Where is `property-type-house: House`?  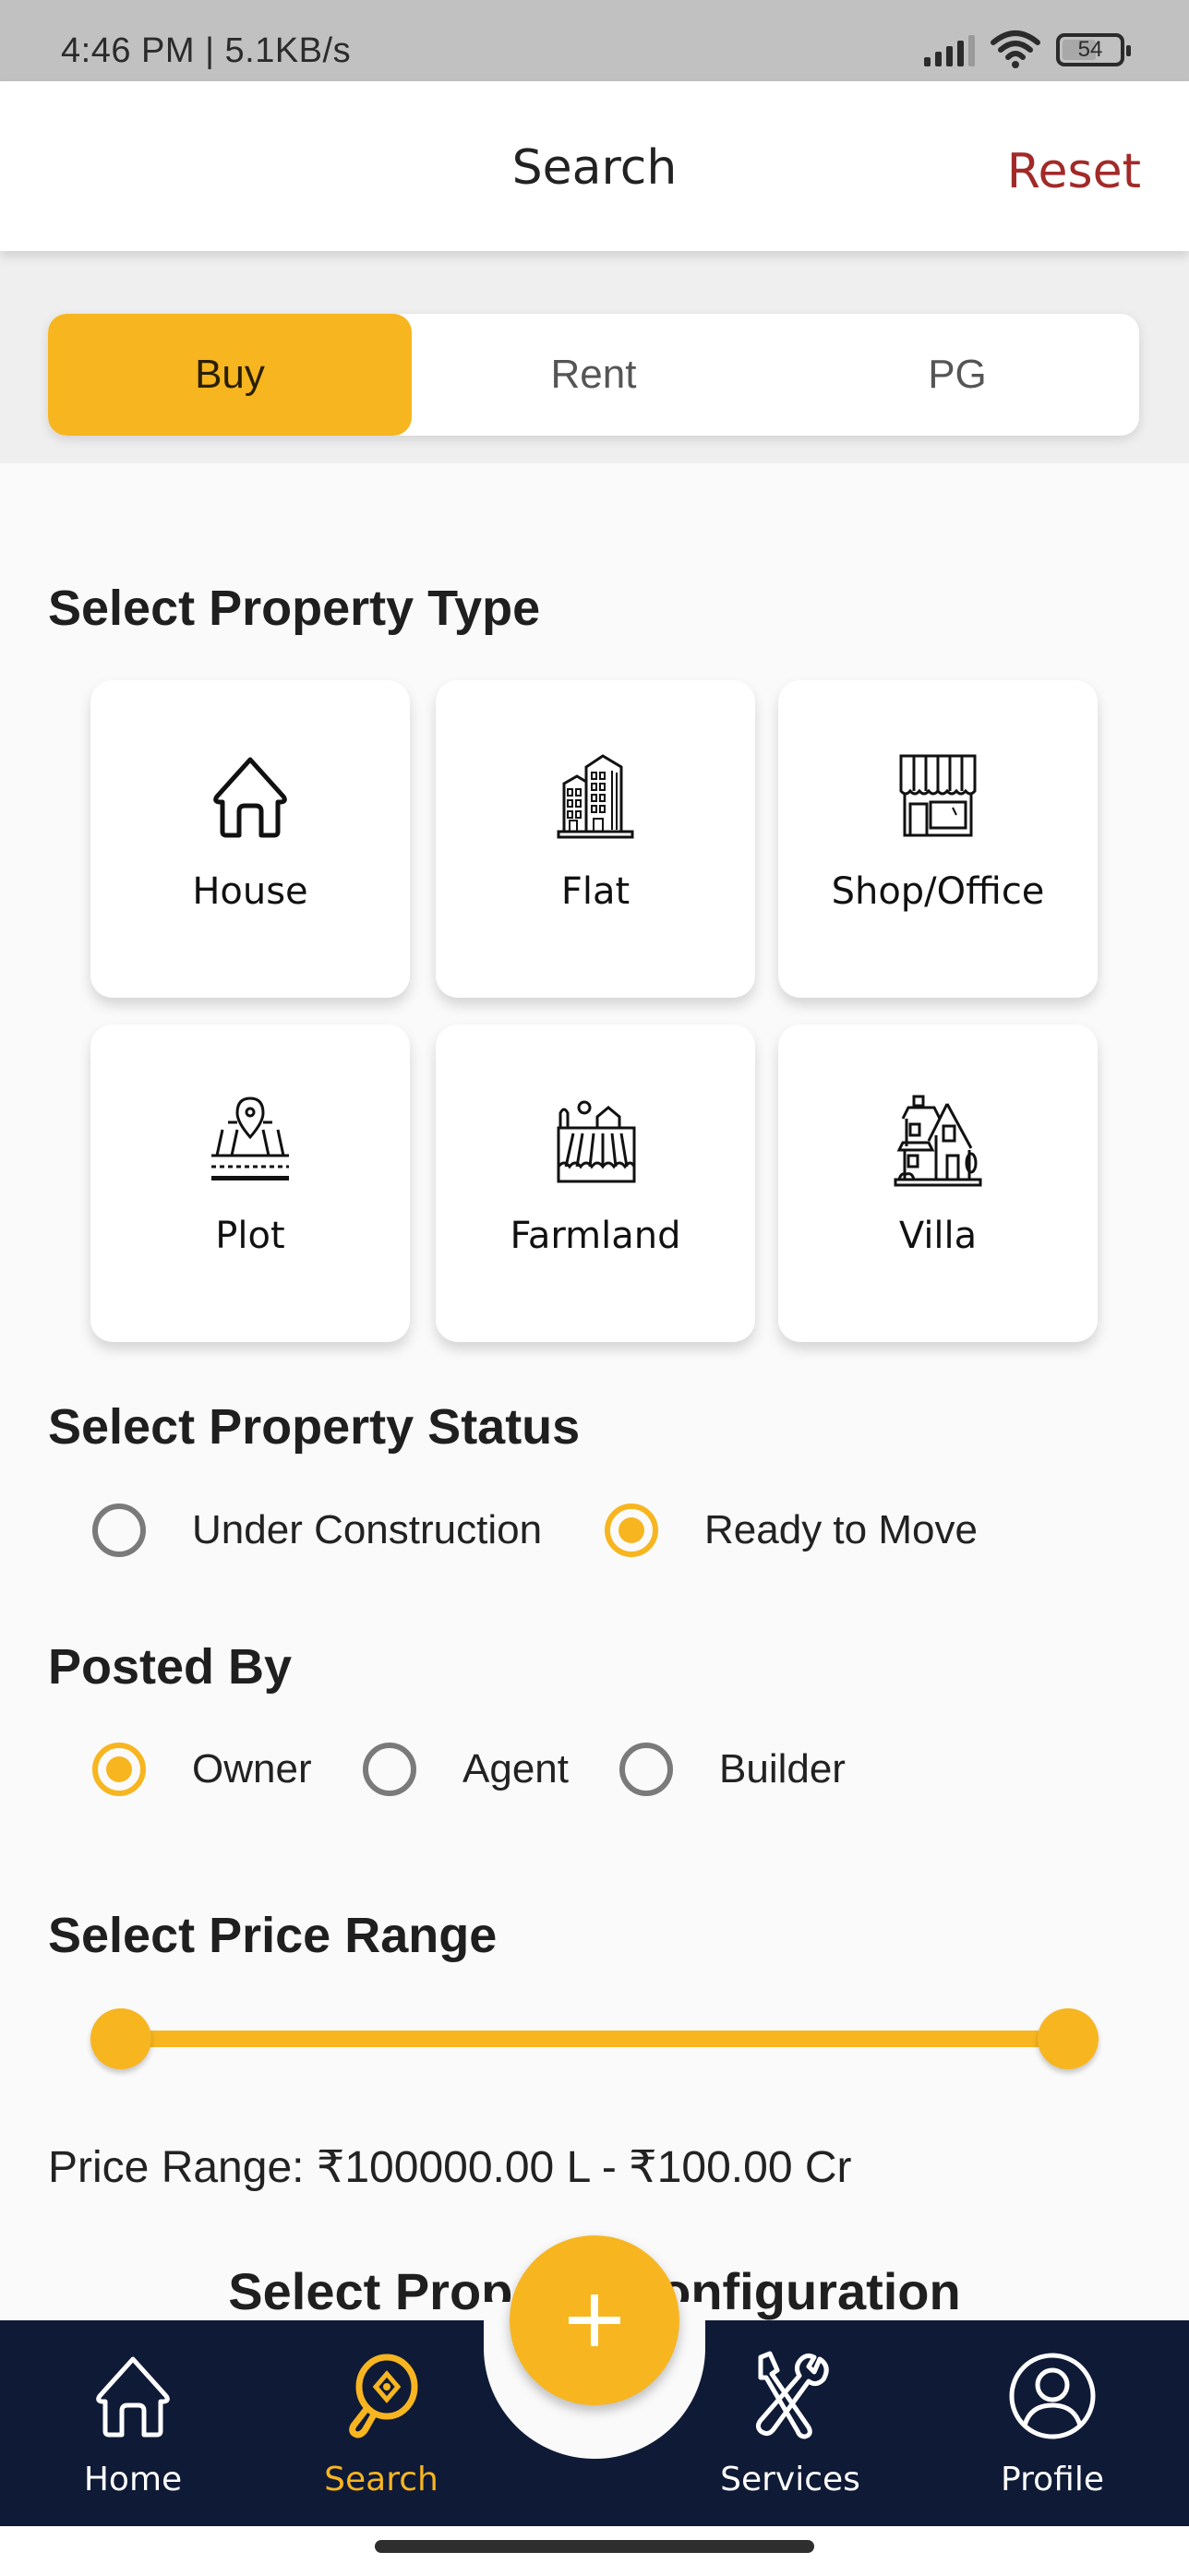
property-type-house: House is located at coordinates (250, 839).